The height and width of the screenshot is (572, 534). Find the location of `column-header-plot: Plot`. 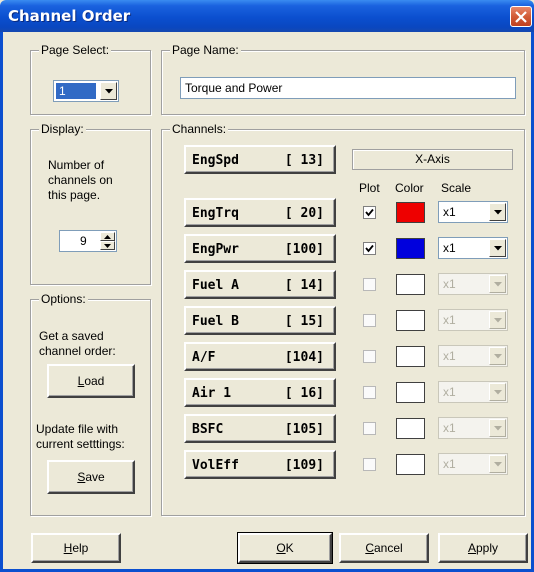

column-header-plot: Plot is located at coordinates (369, 188).